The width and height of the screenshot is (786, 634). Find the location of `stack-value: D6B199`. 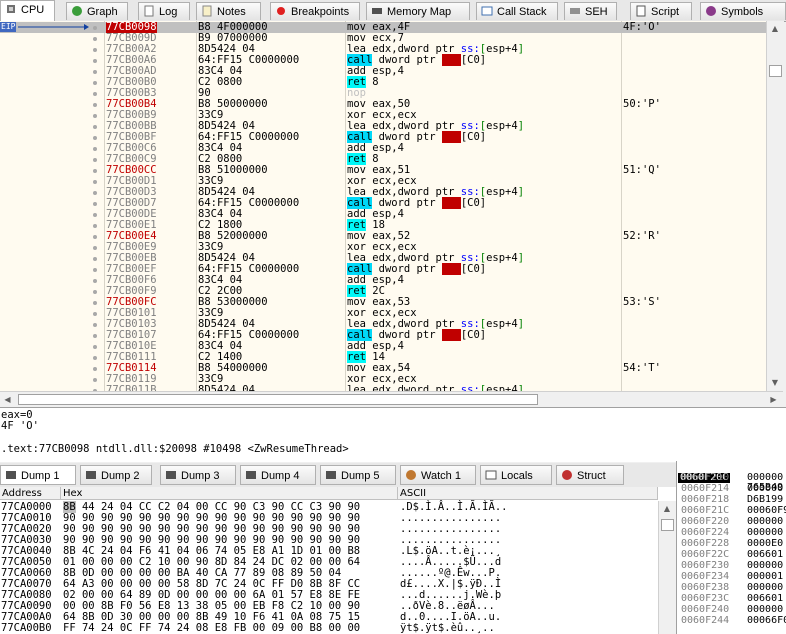

stack-value: D6B199 is located at coordinates (765, 499).